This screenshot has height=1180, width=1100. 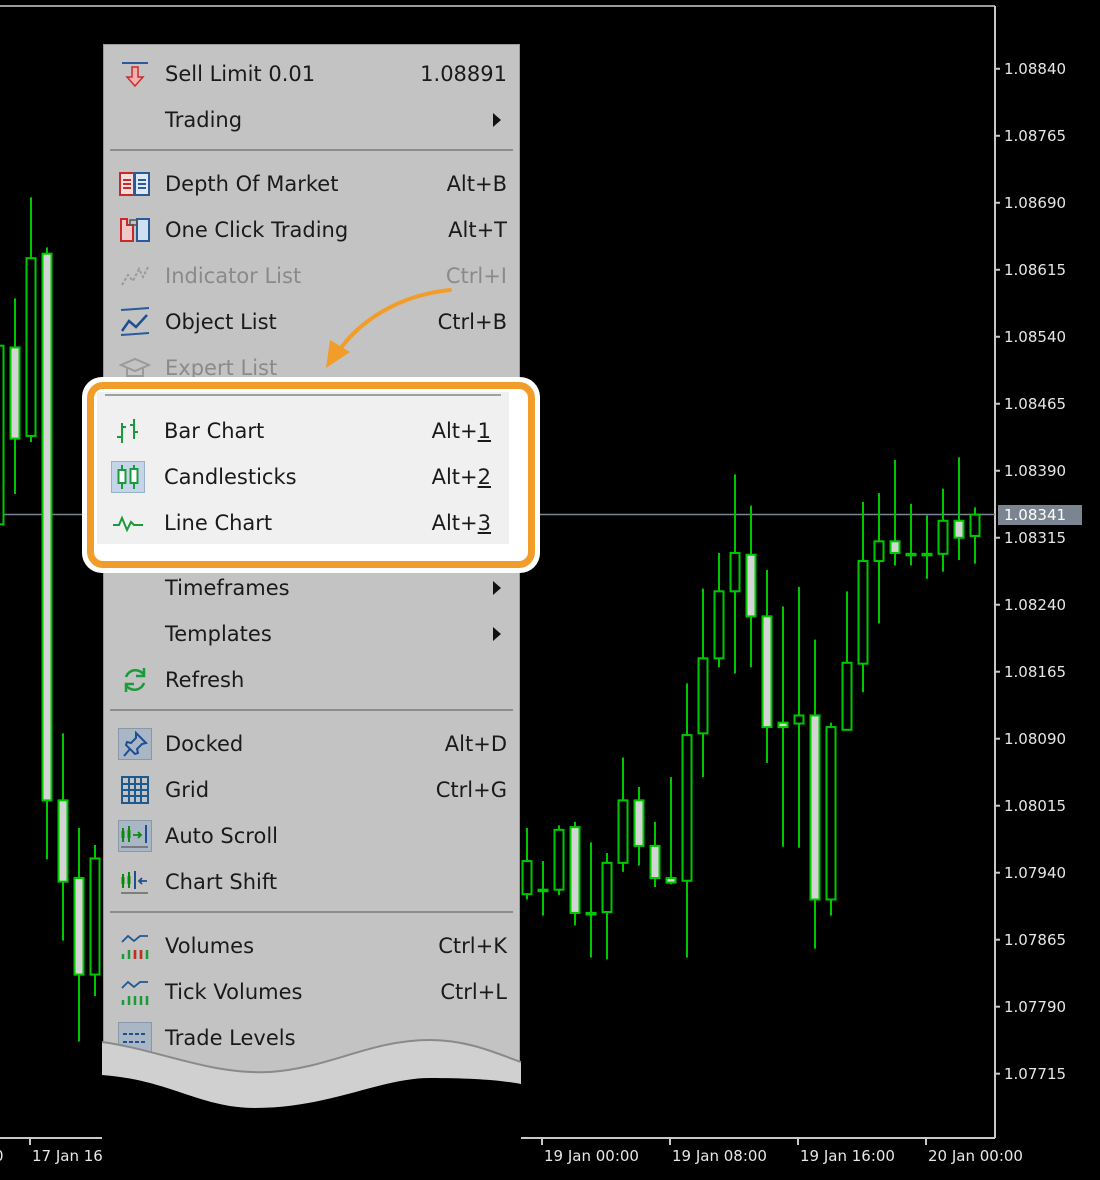 I want to click on menu-item-sell-limit: Sell Limit 0.01 1.08891, so click(x=311, y=74).